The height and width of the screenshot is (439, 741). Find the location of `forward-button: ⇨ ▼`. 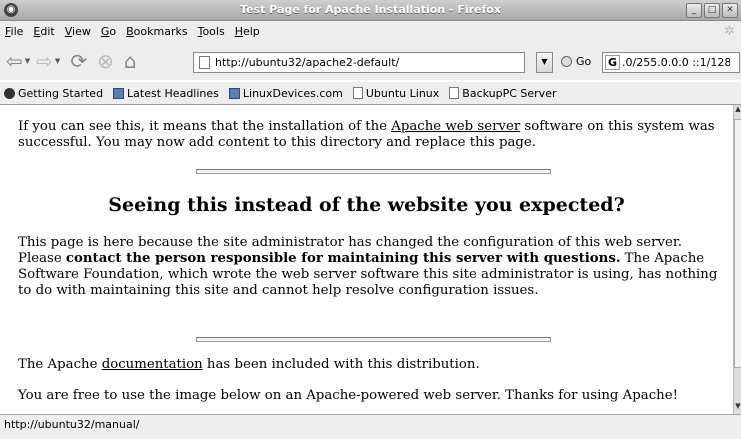

forward-button: ⇨ ▼ is located at coordinates (48, 61).